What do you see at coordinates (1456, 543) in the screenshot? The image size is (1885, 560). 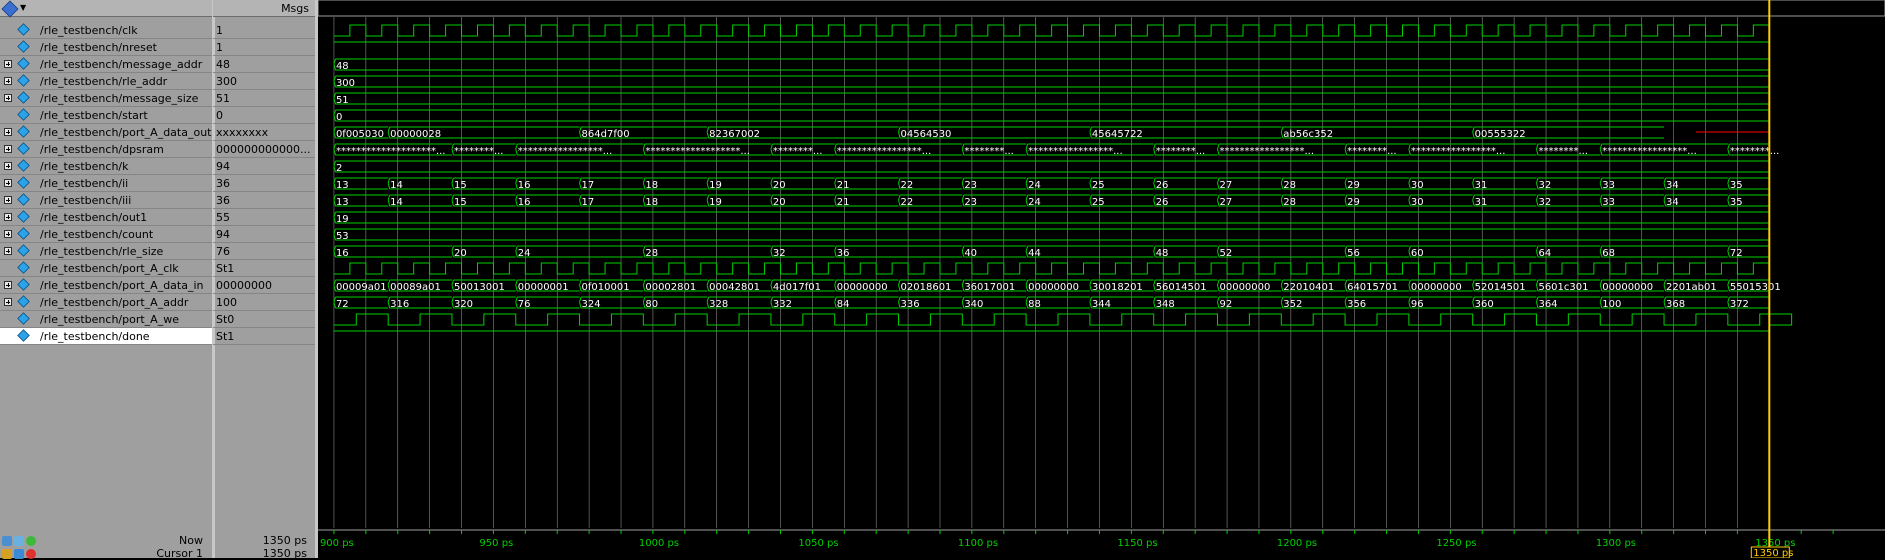 I see `time-tick-label: 1250 ps` at bounding box center [1456, 543].